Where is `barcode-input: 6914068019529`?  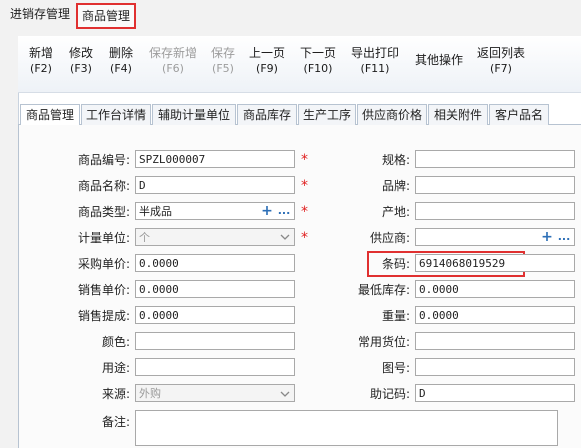 barcode-input: 6914068019529 is located at coordinates (495, 263).